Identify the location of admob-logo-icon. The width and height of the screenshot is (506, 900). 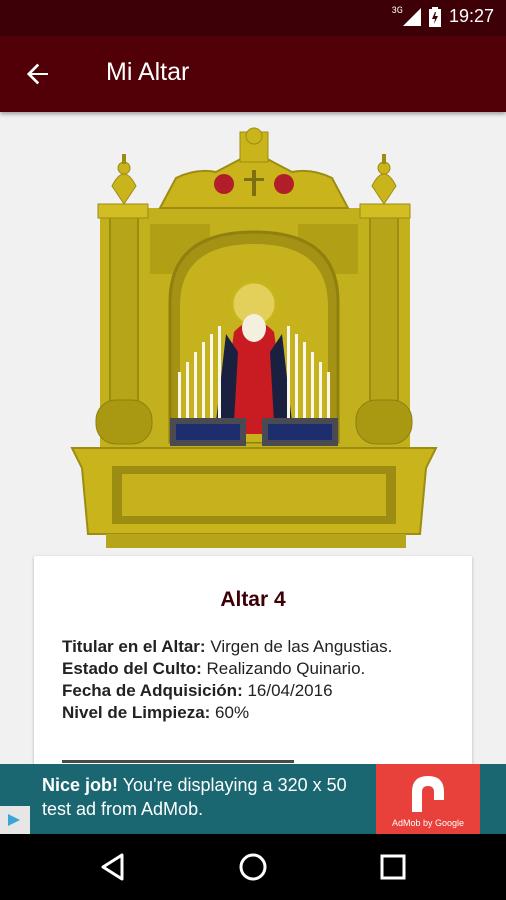
(428, 794).